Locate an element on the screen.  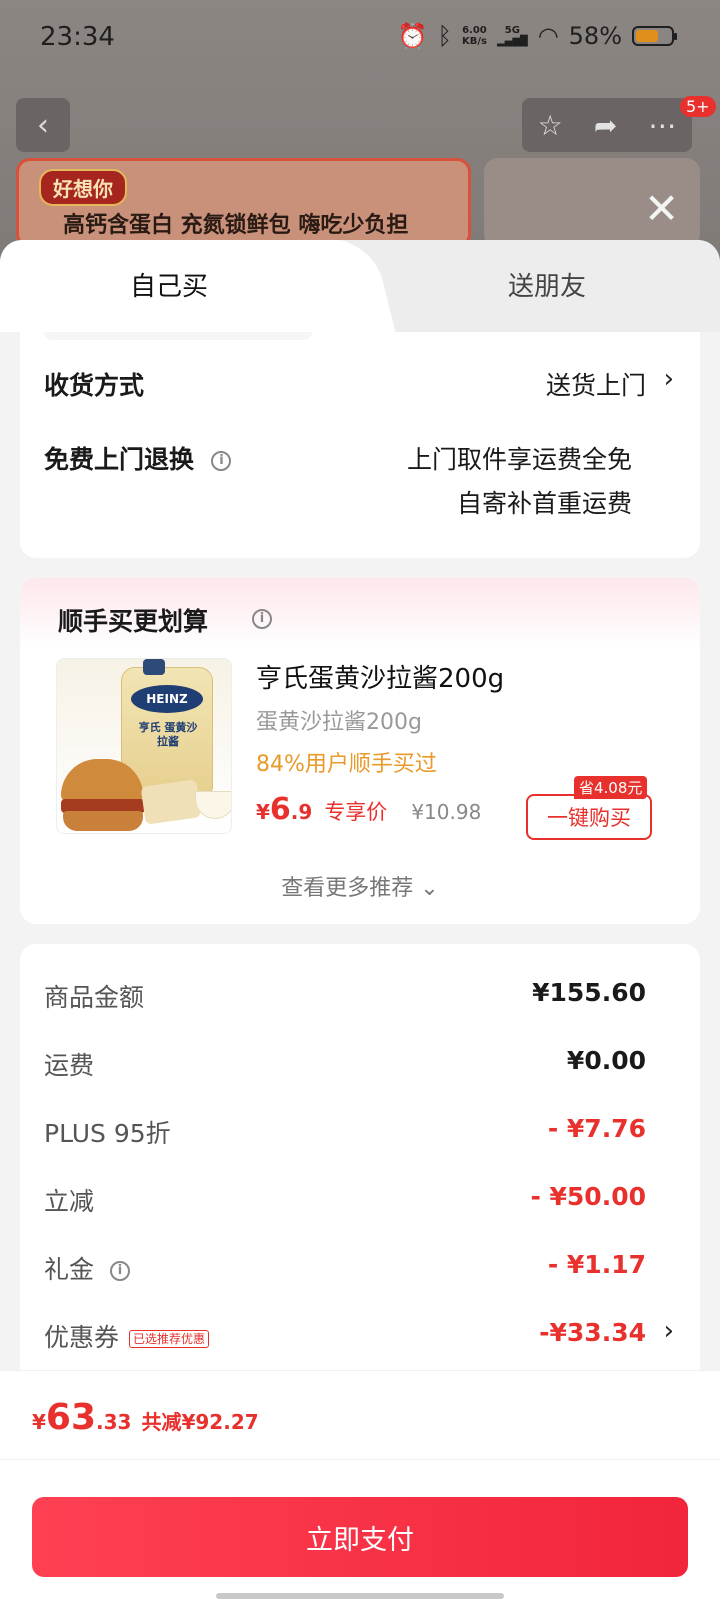
banner-text: 高钙含蛋白 充氮锁鲜包 嗨吃少负担 is located at coordinates (236, 225).